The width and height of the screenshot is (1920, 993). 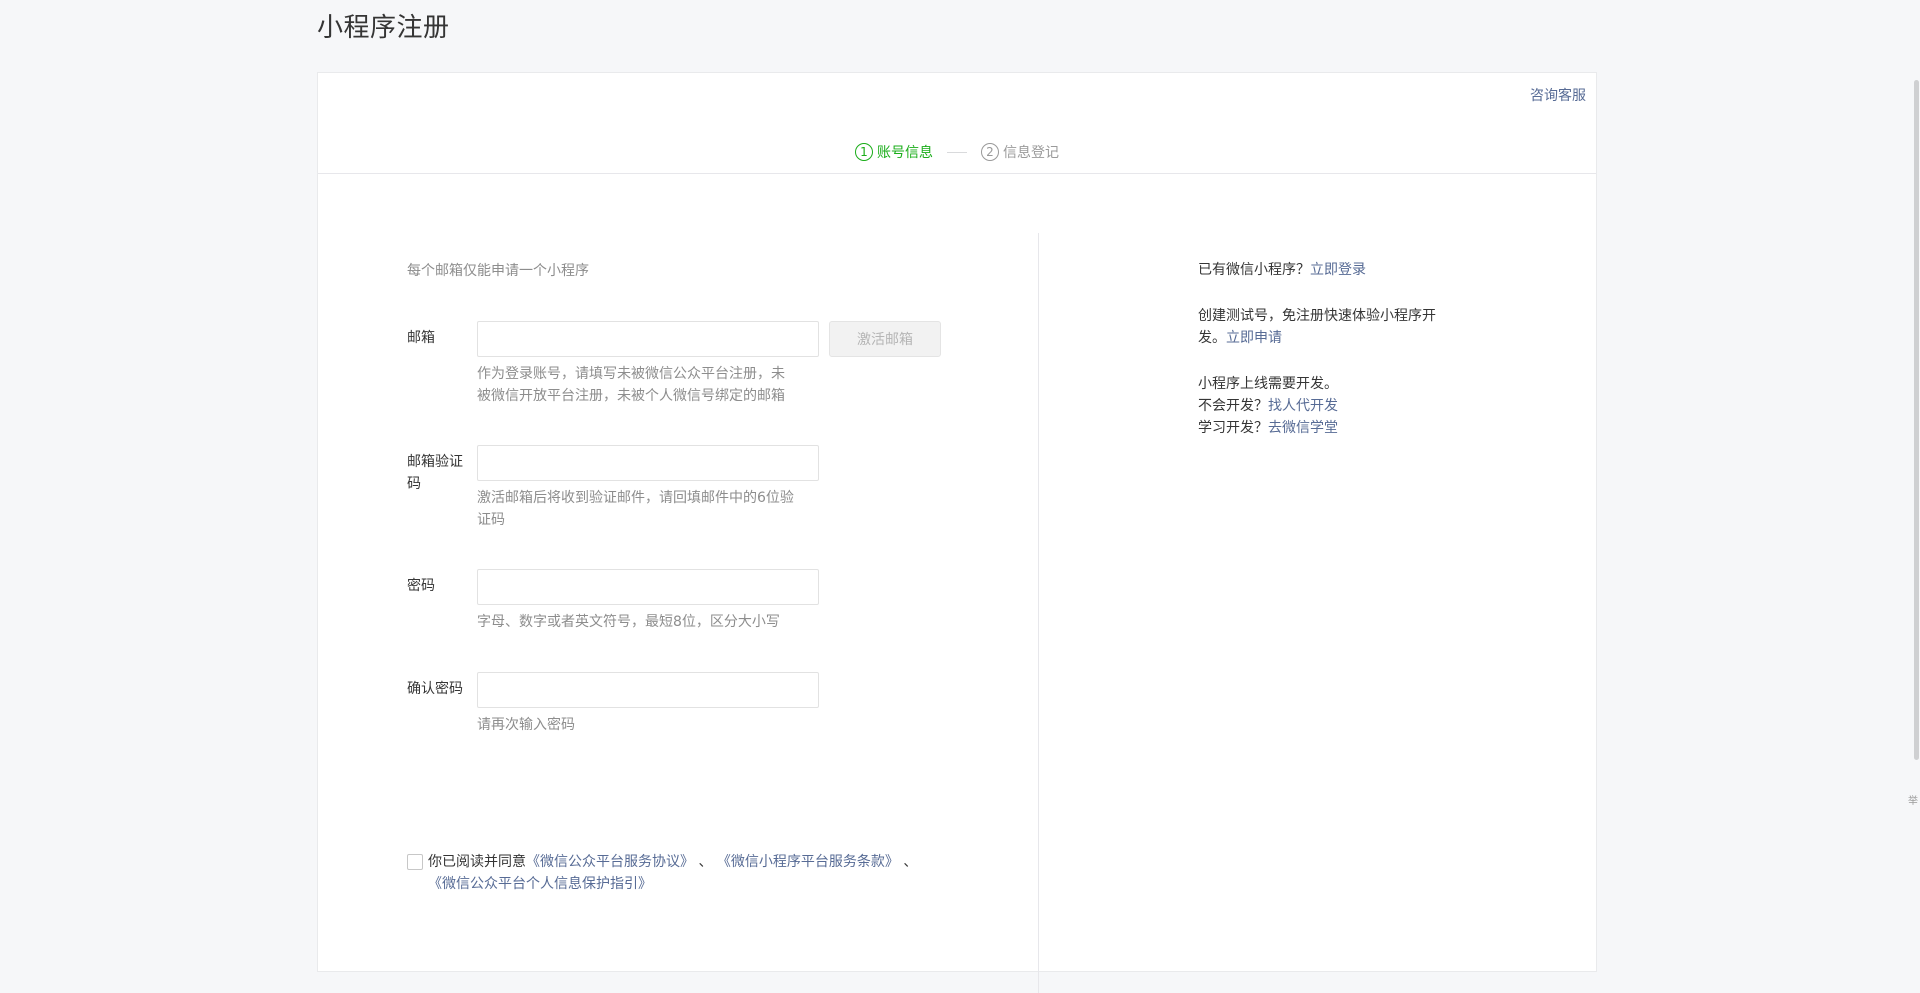 I want to click on password-hint: 字母、数字或者英文符号，最短8位，区分大小写, so click(x=628, y=622).